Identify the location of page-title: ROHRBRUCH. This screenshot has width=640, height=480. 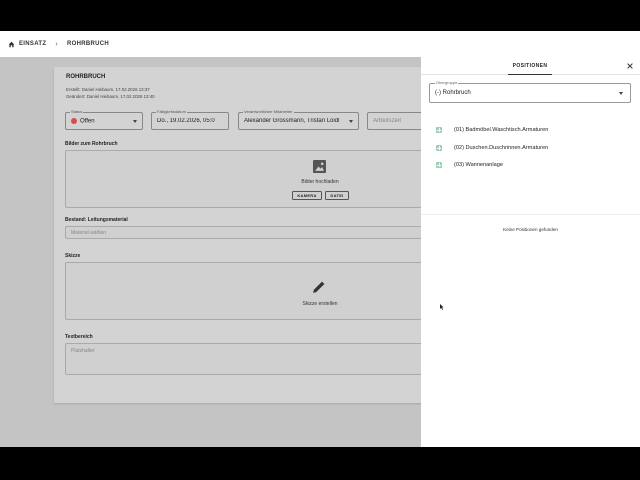
(86, 77).